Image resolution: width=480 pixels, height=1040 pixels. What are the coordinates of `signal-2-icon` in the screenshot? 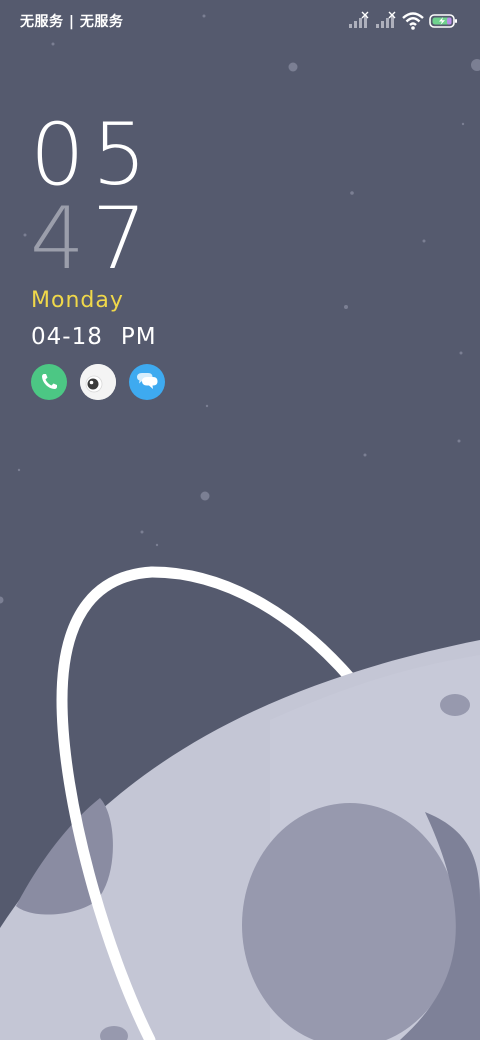 It's located at (386, 21).